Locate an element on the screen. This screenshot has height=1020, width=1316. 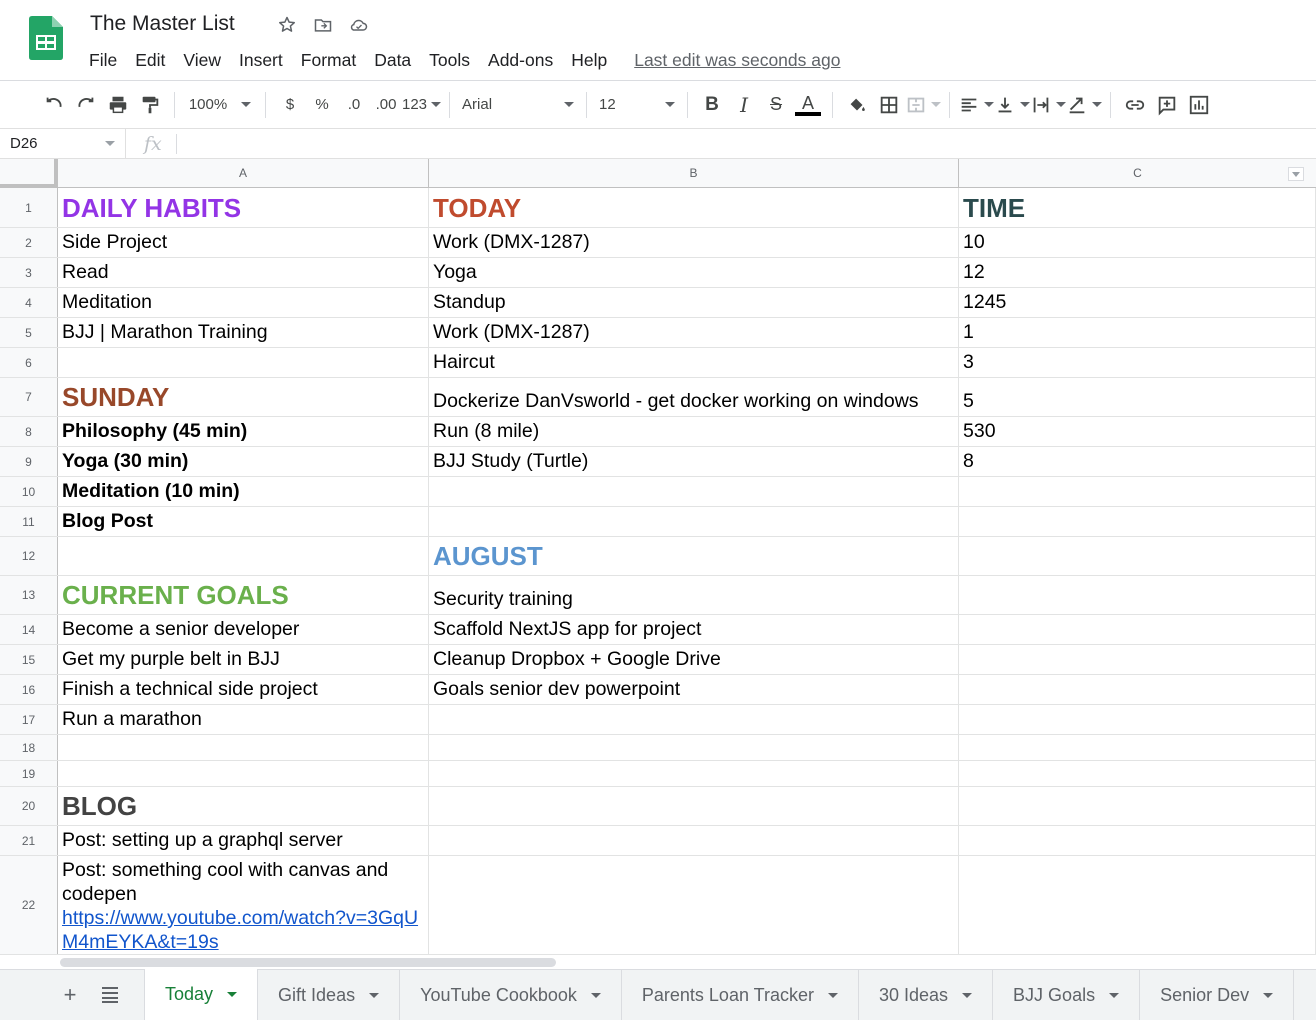
row-header: 17 is located at coordinates (29, 719).